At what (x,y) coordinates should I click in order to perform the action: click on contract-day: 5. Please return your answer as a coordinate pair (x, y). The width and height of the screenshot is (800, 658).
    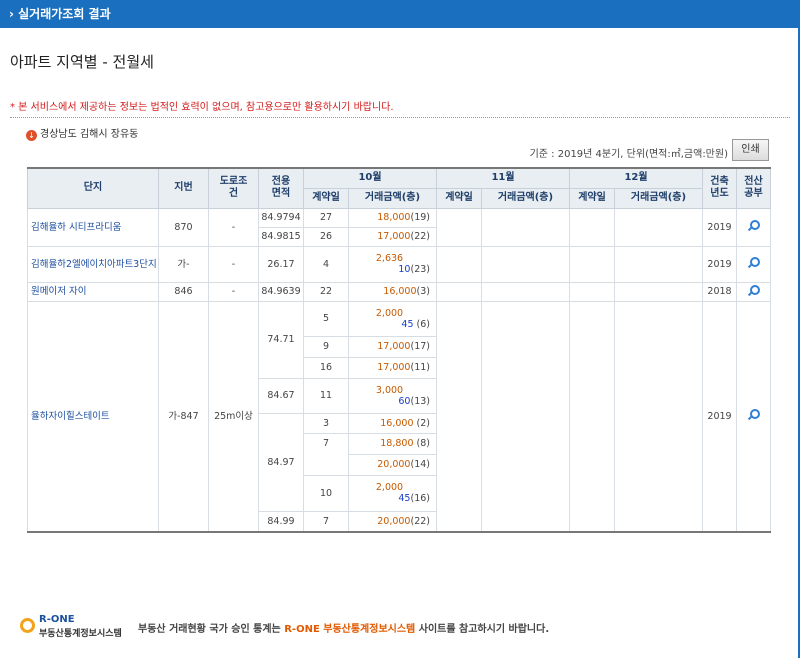
    Looking at the image, I should click on (326, 318).